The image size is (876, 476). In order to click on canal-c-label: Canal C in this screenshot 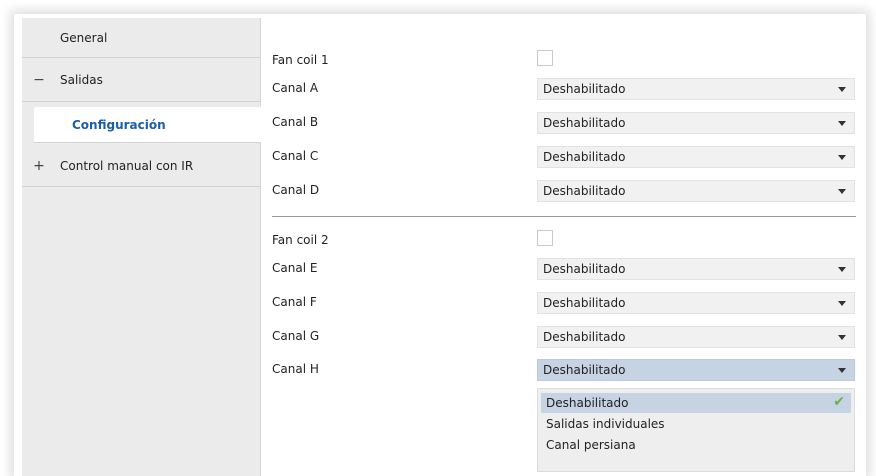, I will do `click(295, 156)`.